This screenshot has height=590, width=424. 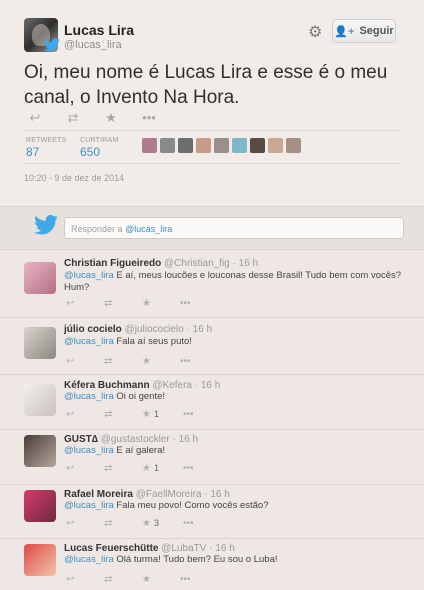 I want to click on follow-person-icon: 👤+, so click(x=344, y=31).